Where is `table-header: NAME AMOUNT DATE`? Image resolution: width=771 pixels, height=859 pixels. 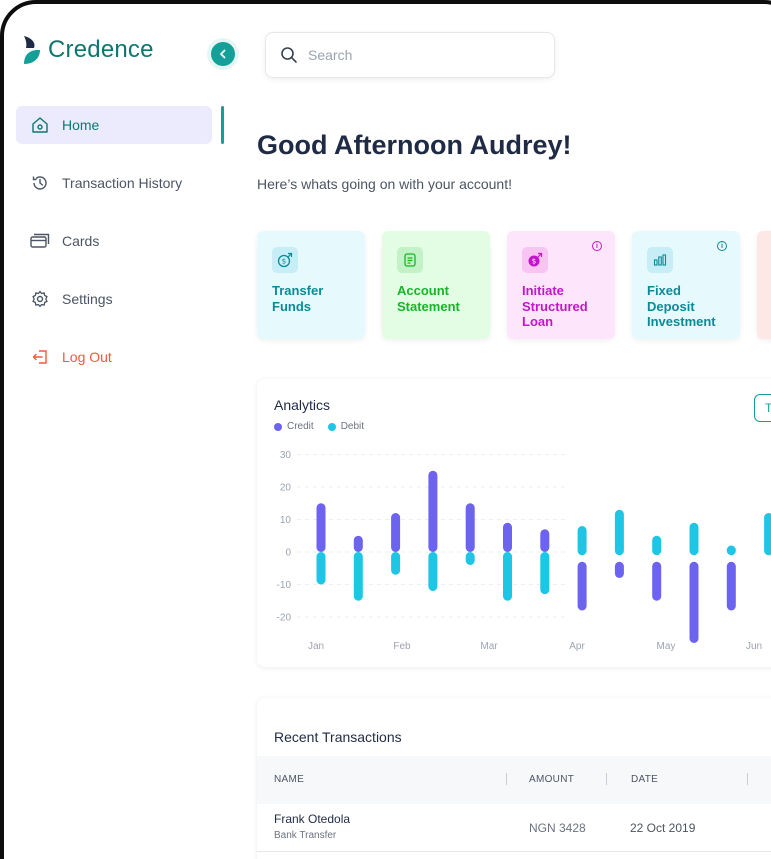
table-header: NAME AMOUNT DATE is located at coordinates (514, 780).